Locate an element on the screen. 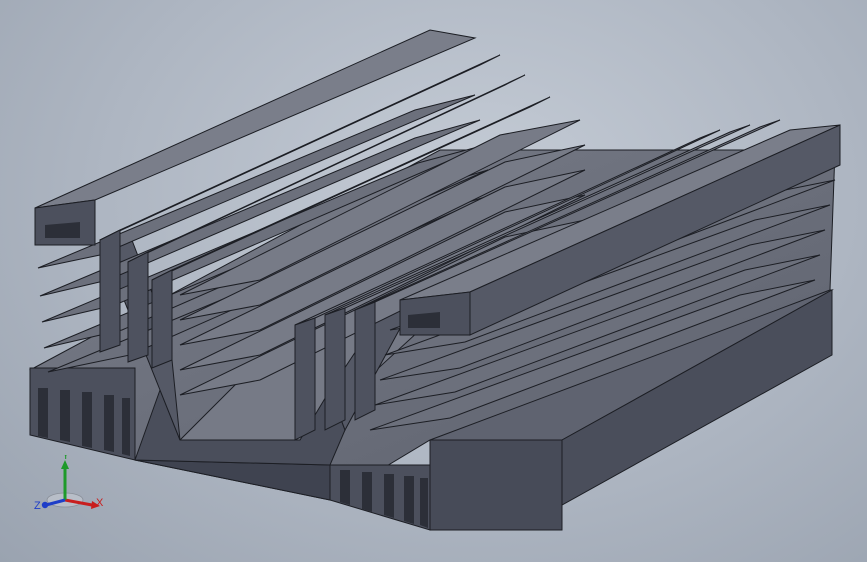 This screenshot has height=562, width=867. z-axis-end is located at coordinates (45, 505).